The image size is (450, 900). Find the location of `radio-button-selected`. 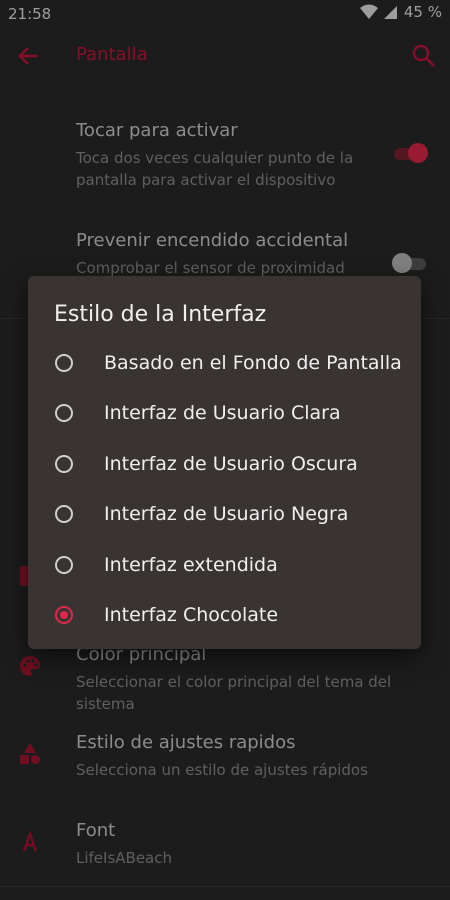

radio-button-selected is located at coordinates (64, 615).